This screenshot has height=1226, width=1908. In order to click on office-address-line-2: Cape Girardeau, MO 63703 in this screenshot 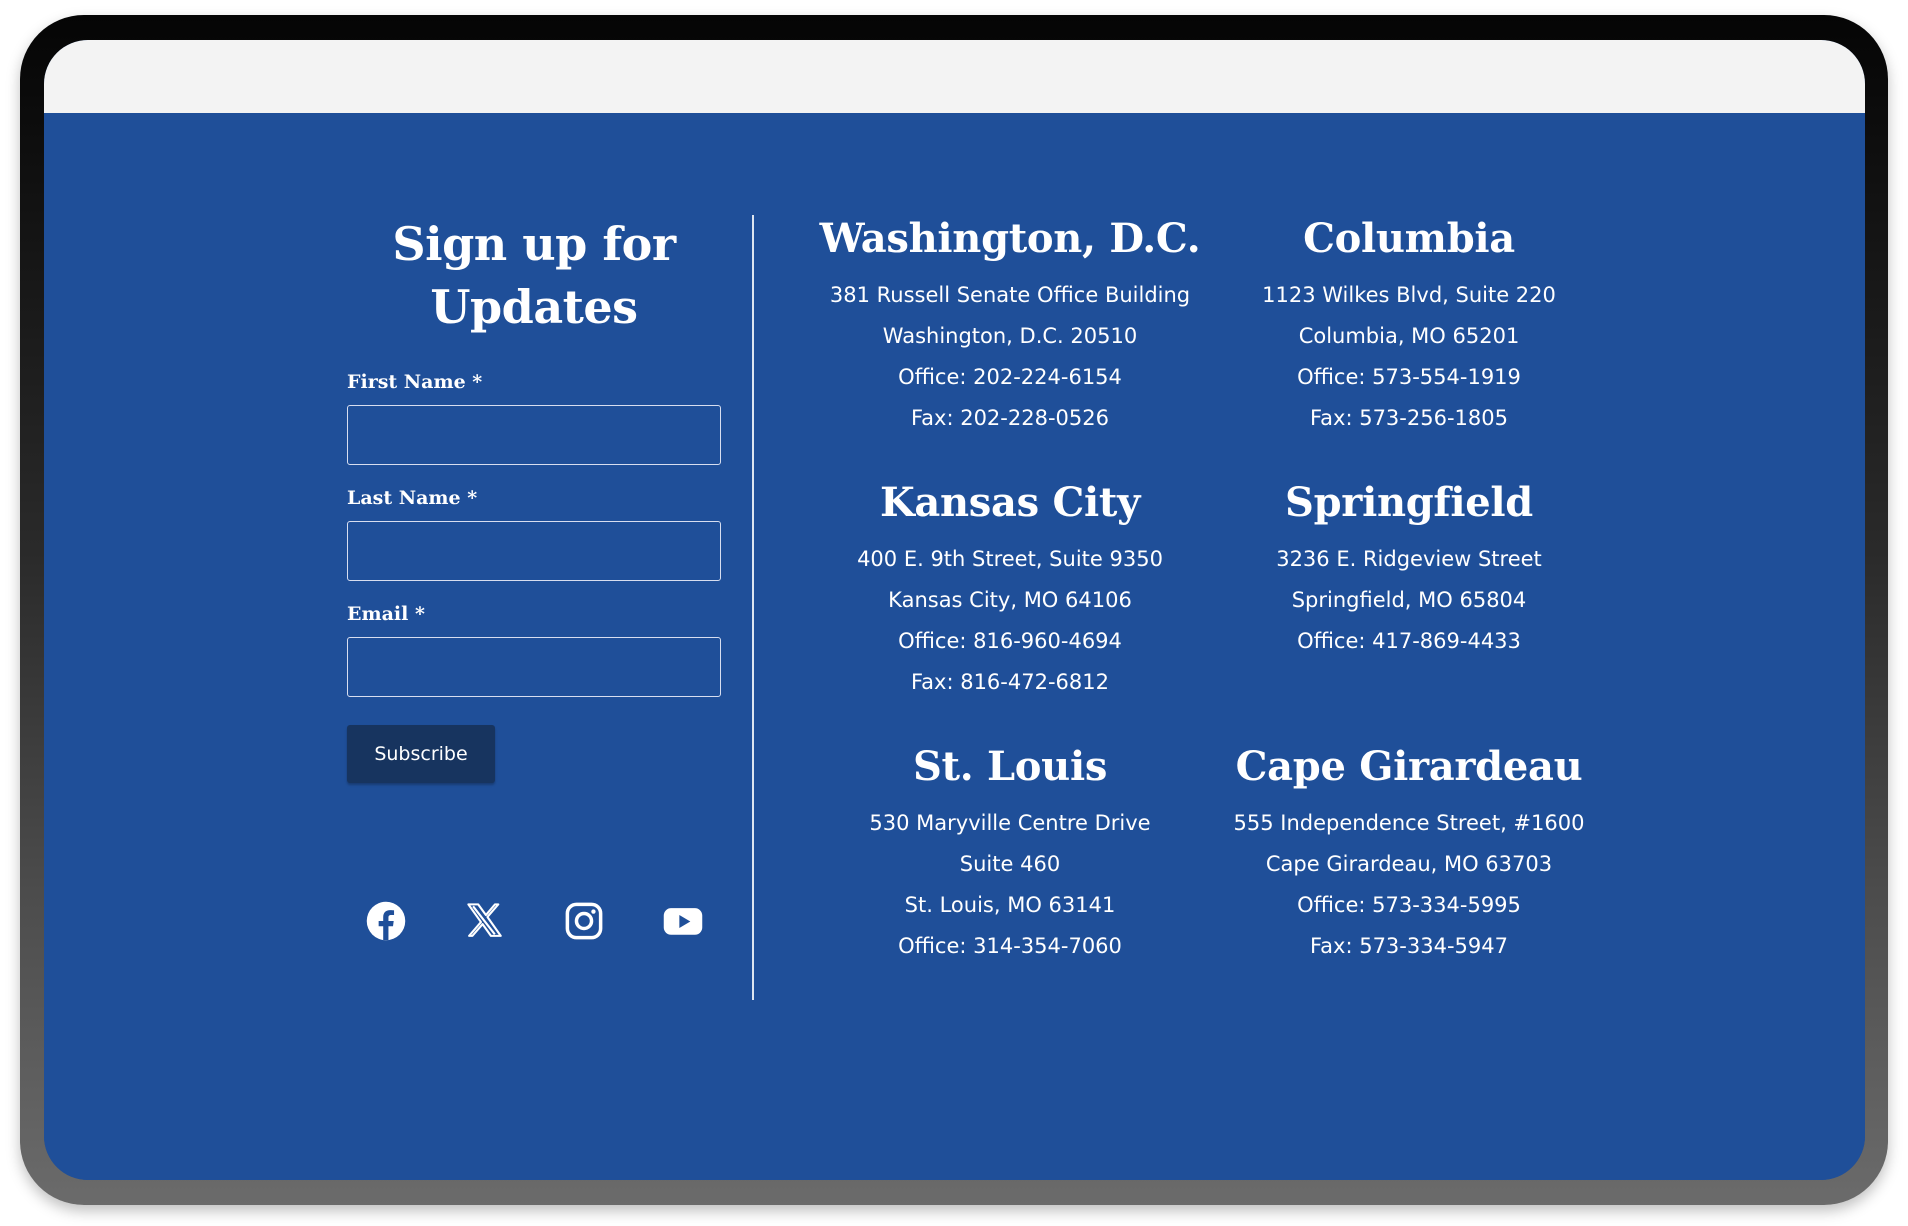, I will do `click(1409, 864)`.